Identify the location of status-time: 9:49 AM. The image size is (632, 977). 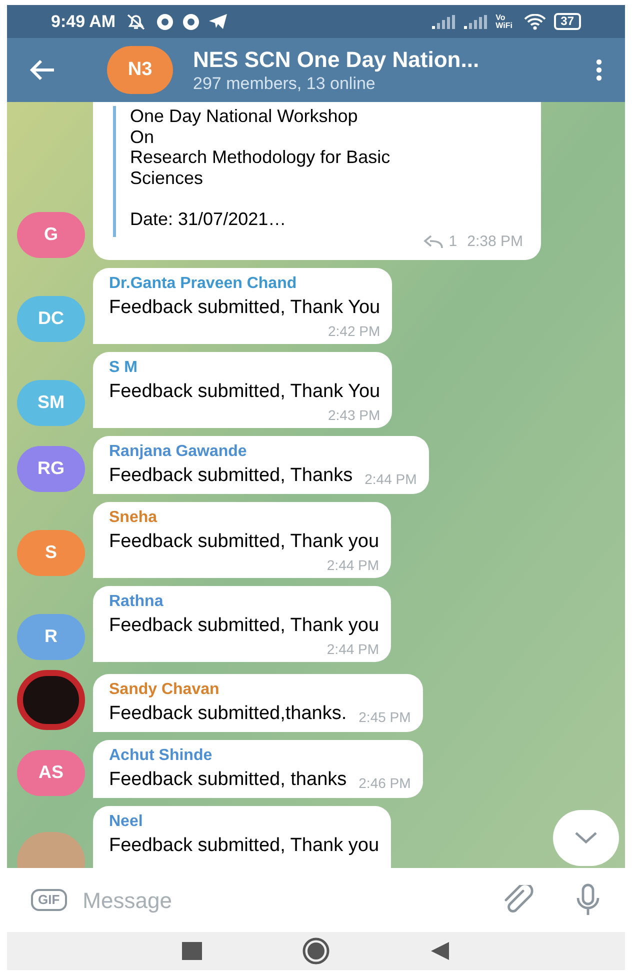
(83, 21).